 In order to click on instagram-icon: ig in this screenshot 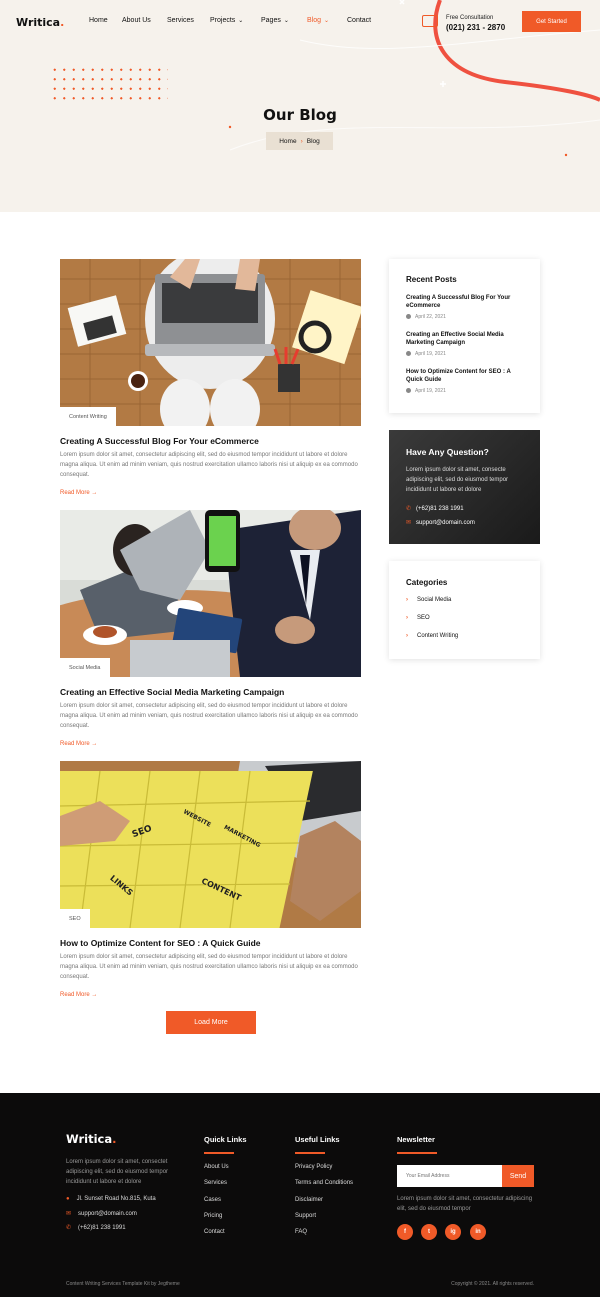, I will do `click(453, 1232)`.